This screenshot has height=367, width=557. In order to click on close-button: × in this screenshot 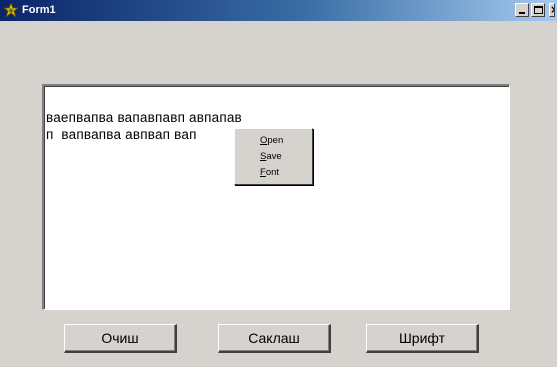, I will do `click(552, 10)`.